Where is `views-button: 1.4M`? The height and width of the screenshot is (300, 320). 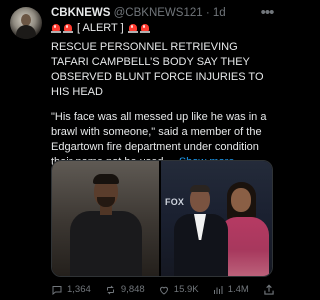 views-button: 1.4M is located at coordinates (230, 290).